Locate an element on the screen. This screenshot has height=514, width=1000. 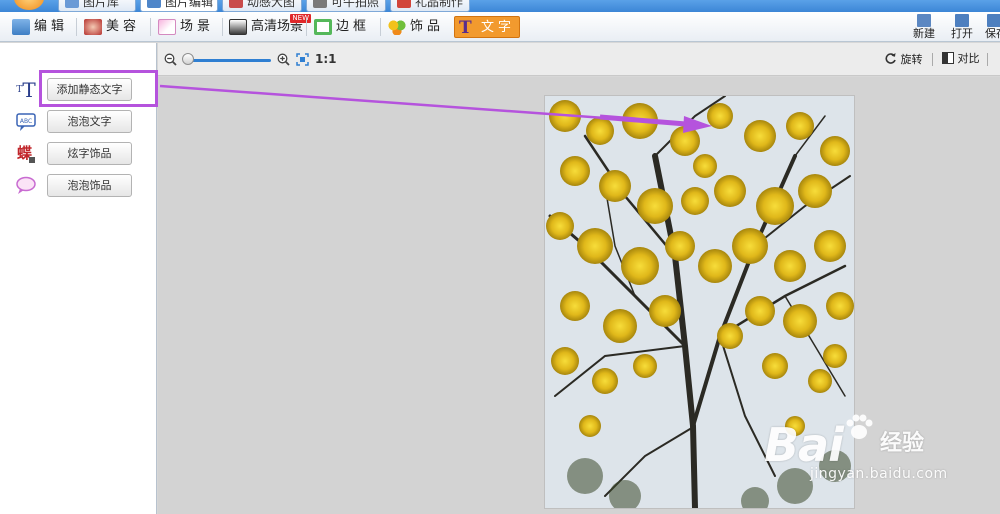
baidu-jingyan-watermark: Bai 经验 jingyan.baidu.com is located at coordinates (875, 448).